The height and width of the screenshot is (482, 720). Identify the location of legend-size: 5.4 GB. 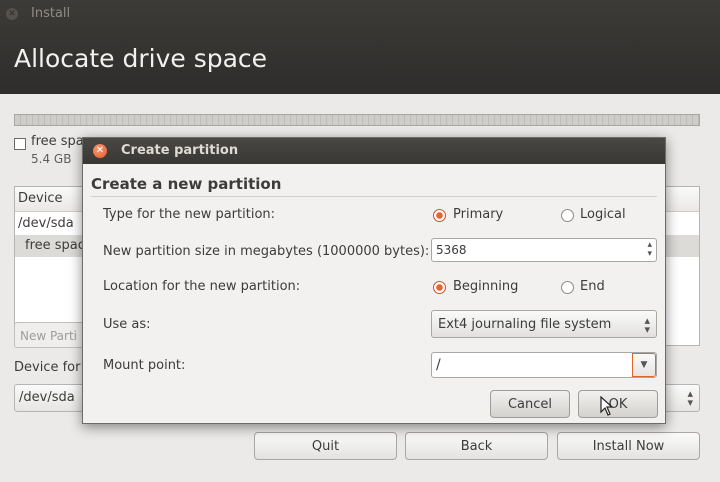
(51, 159).